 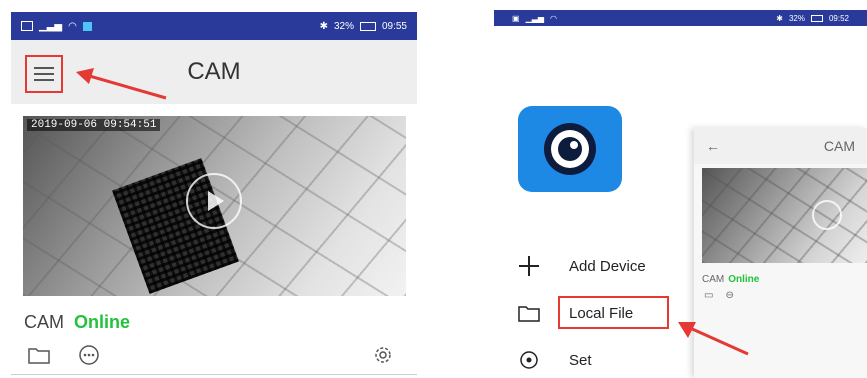 I want to click on page-title: CAM, so click(x=214, y=71).